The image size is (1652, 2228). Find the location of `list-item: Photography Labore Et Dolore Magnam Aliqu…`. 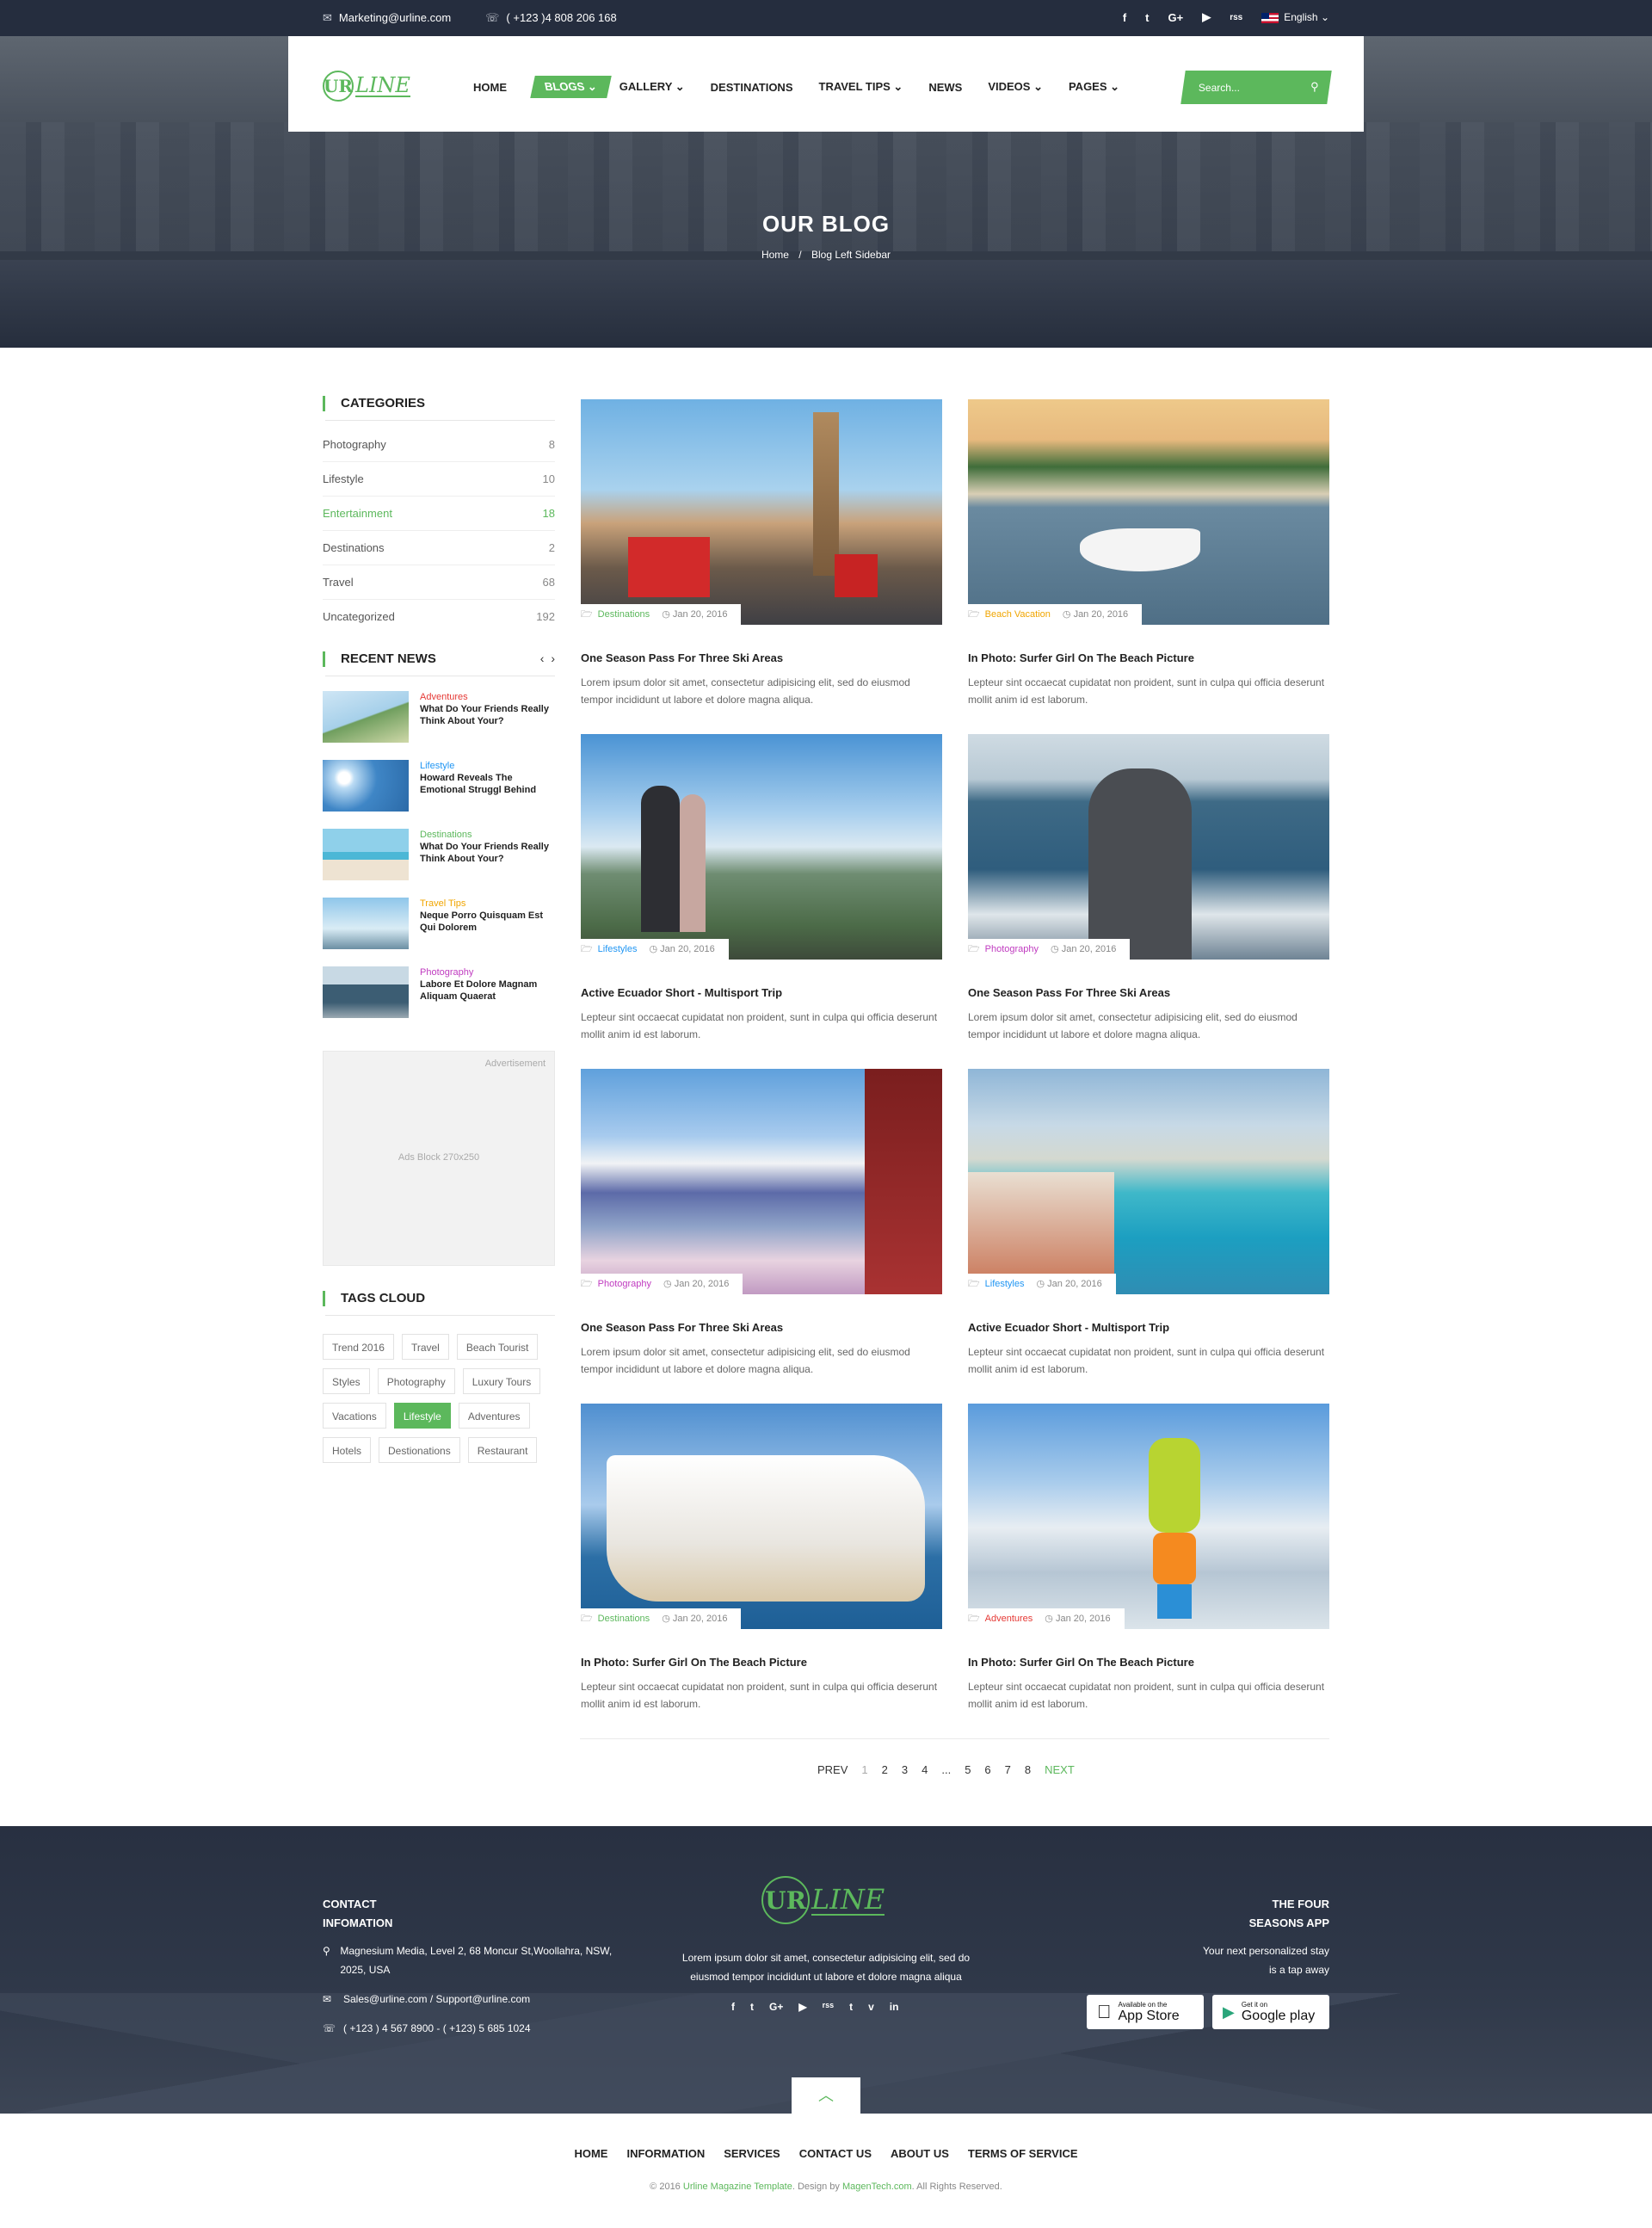

list-item: Photography Labore Et Dolore Magnam Aliqu… is located at coordinates (439, 1001).